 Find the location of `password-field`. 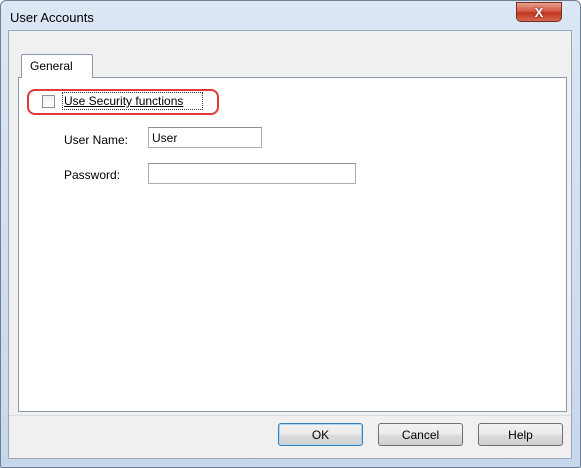

password-field is located at coordinates (252, 173).